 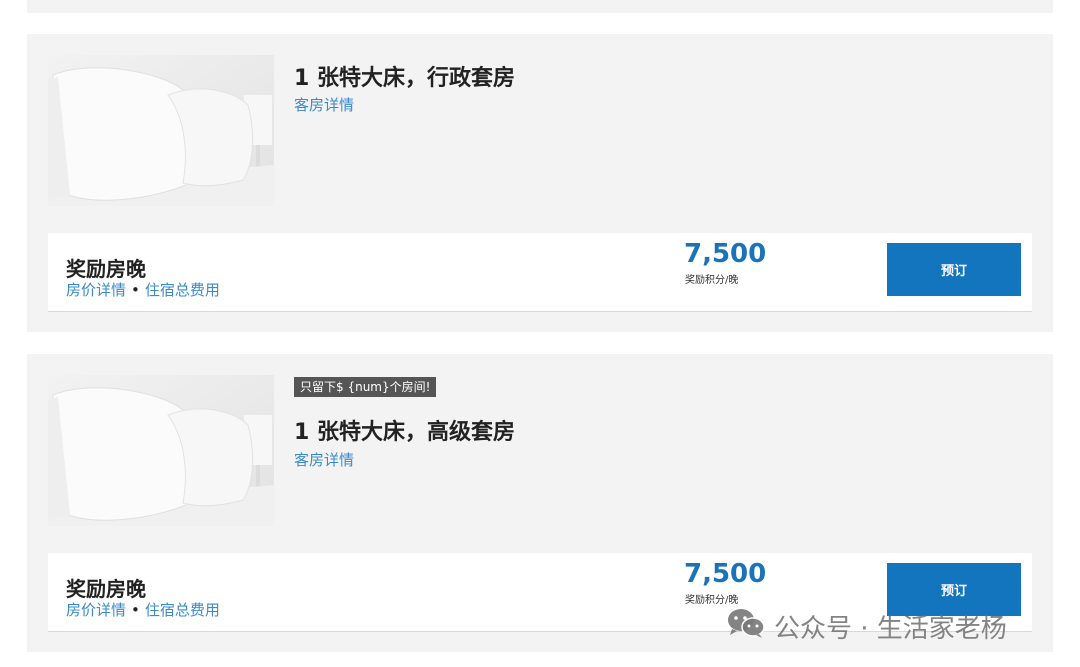 I want to click on rate-row: 奖励房晚 房价详情 • 住宿总费用 7,500 奖励积分/晚 预订, so click(x=540, y=272).